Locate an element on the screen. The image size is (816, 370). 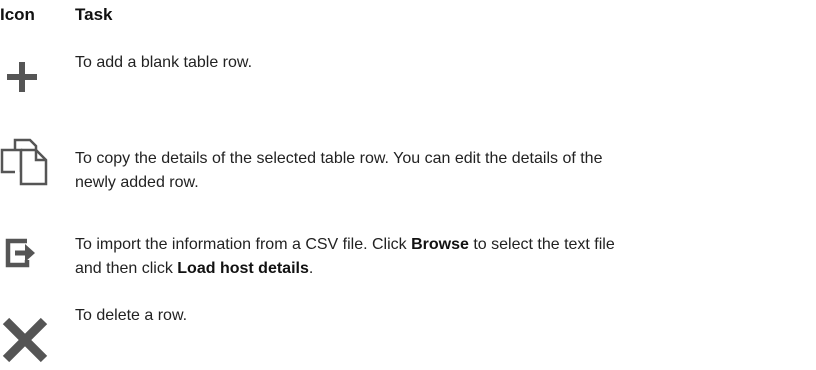
import-icon is located at coordinates (20, 253).